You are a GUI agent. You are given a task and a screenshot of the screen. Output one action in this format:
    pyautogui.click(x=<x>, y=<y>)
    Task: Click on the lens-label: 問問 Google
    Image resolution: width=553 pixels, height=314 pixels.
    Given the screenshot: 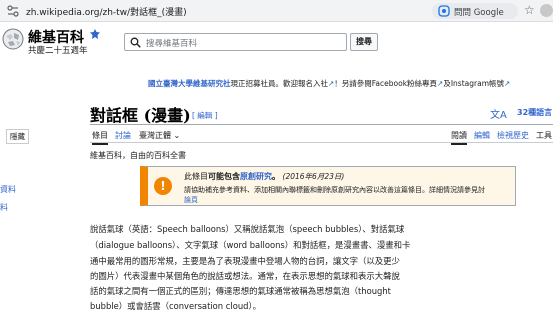 What is the action you would take?
    pyautogui.click(x=479, y=13)
    